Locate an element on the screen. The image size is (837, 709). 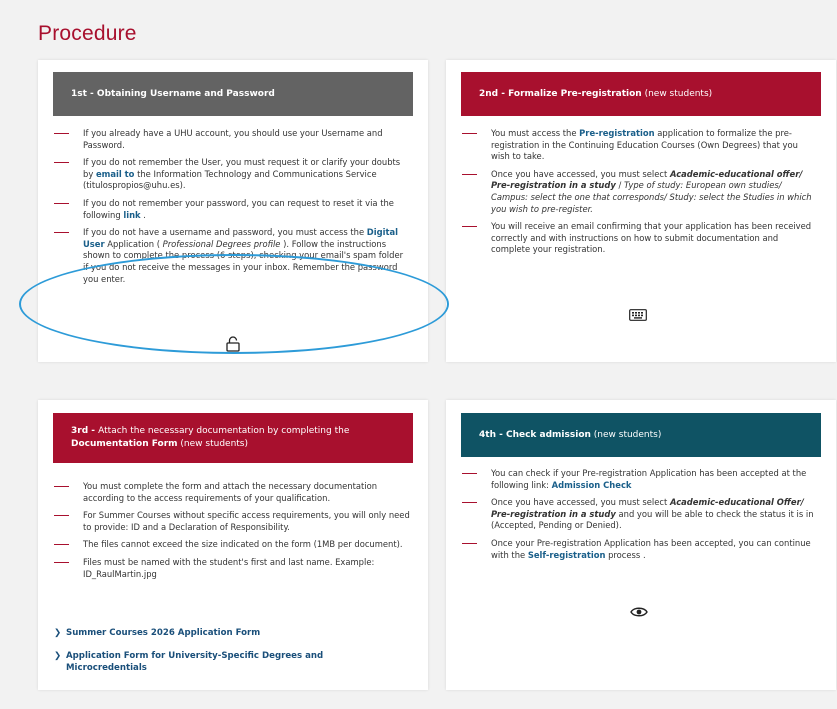
card-header-title: 4th - Check admission is located at coordinates (535, 434).